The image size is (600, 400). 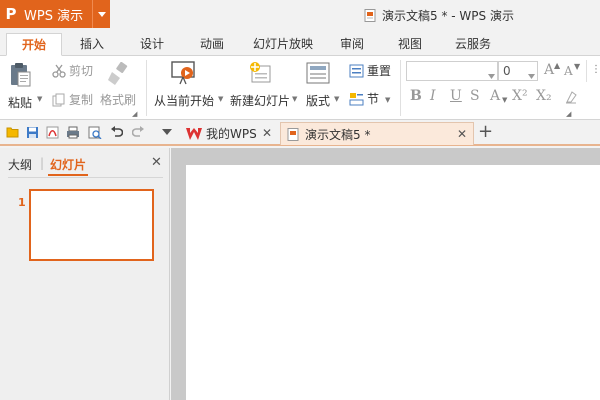 What do you see at coordinates (184, 101) in the screenshot?
I see `play-from-current-label: 从当前开始` at bounding box center [184, 101].